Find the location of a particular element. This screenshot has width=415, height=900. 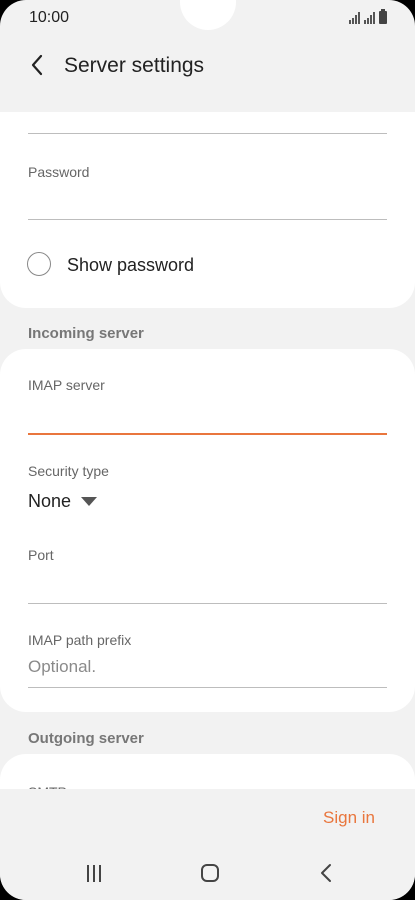

home-button is located at coordinates (210, 873).